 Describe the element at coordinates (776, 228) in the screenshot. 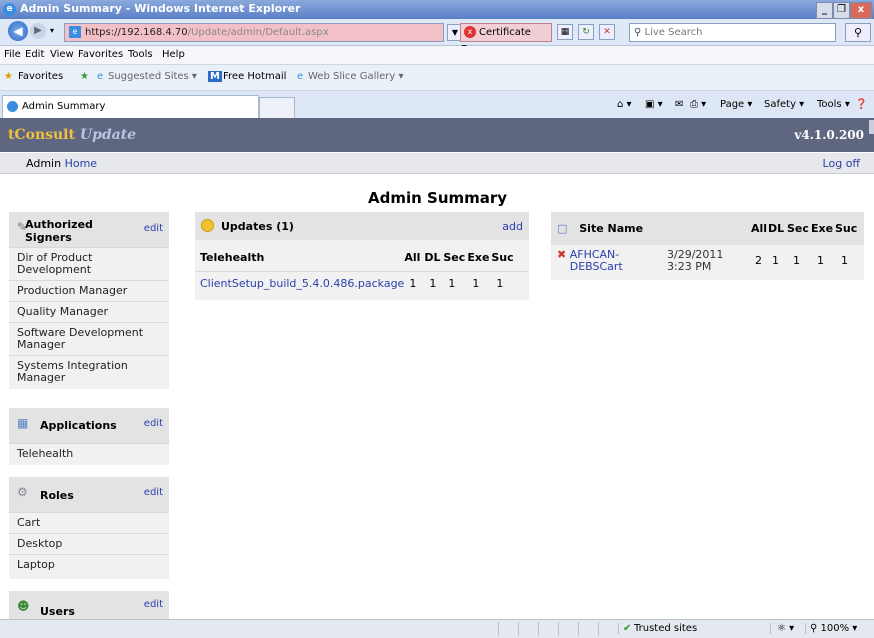

I see `column-header: DL` at that location.